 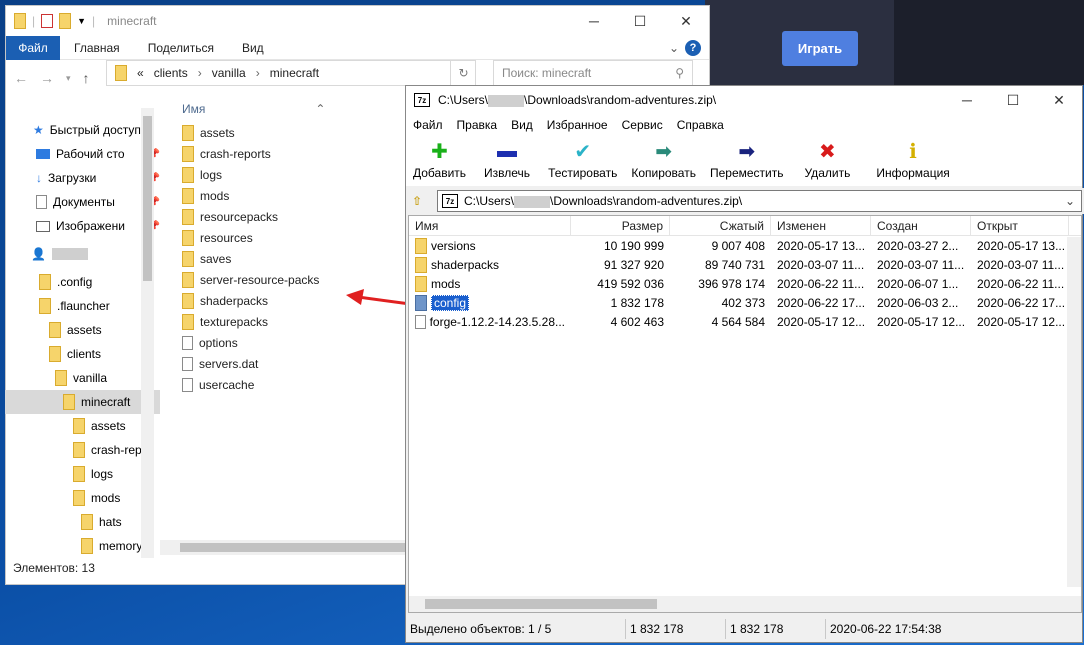 What do you see at coordinates (828, 160) in the screenshot?
I see `delete-button: ✖ Удалить` at bounding box center [828, 160].